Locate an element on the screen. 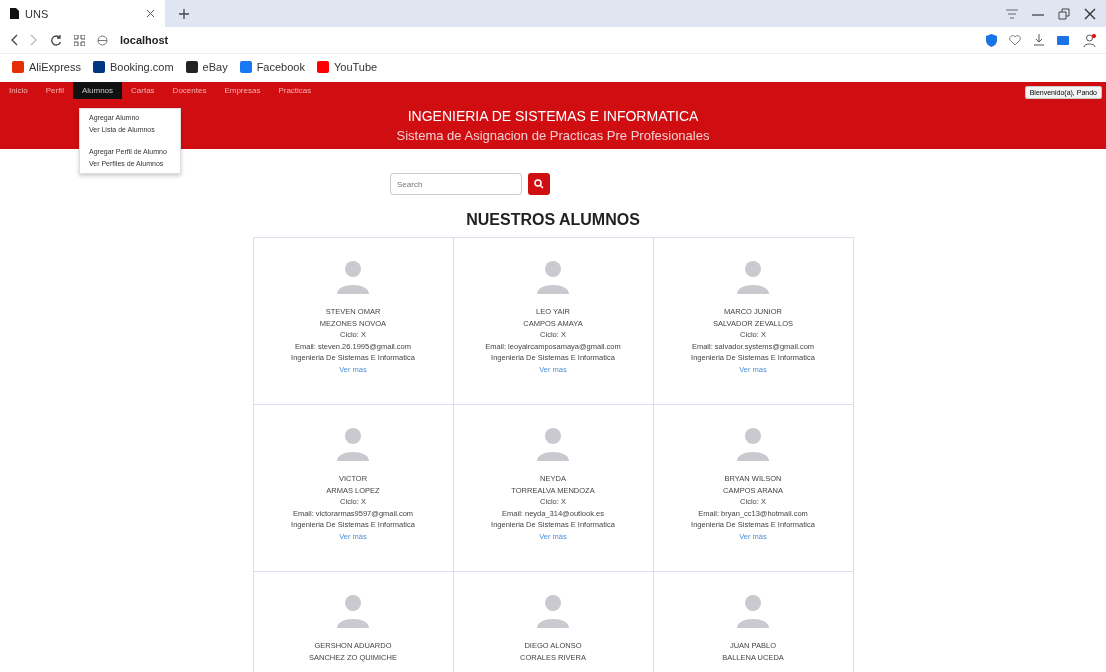 The image size is (1106, 672). document-icon is located at coordinates (14, 13).